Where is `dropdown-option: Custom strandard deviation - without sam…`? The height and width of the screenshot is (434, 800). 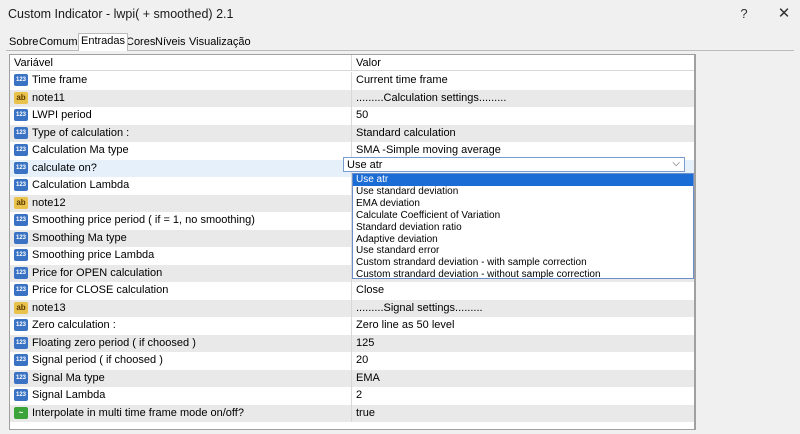
dropdown-option: Custom strandard deviation - without sam… is located at coordinates (523, 275).